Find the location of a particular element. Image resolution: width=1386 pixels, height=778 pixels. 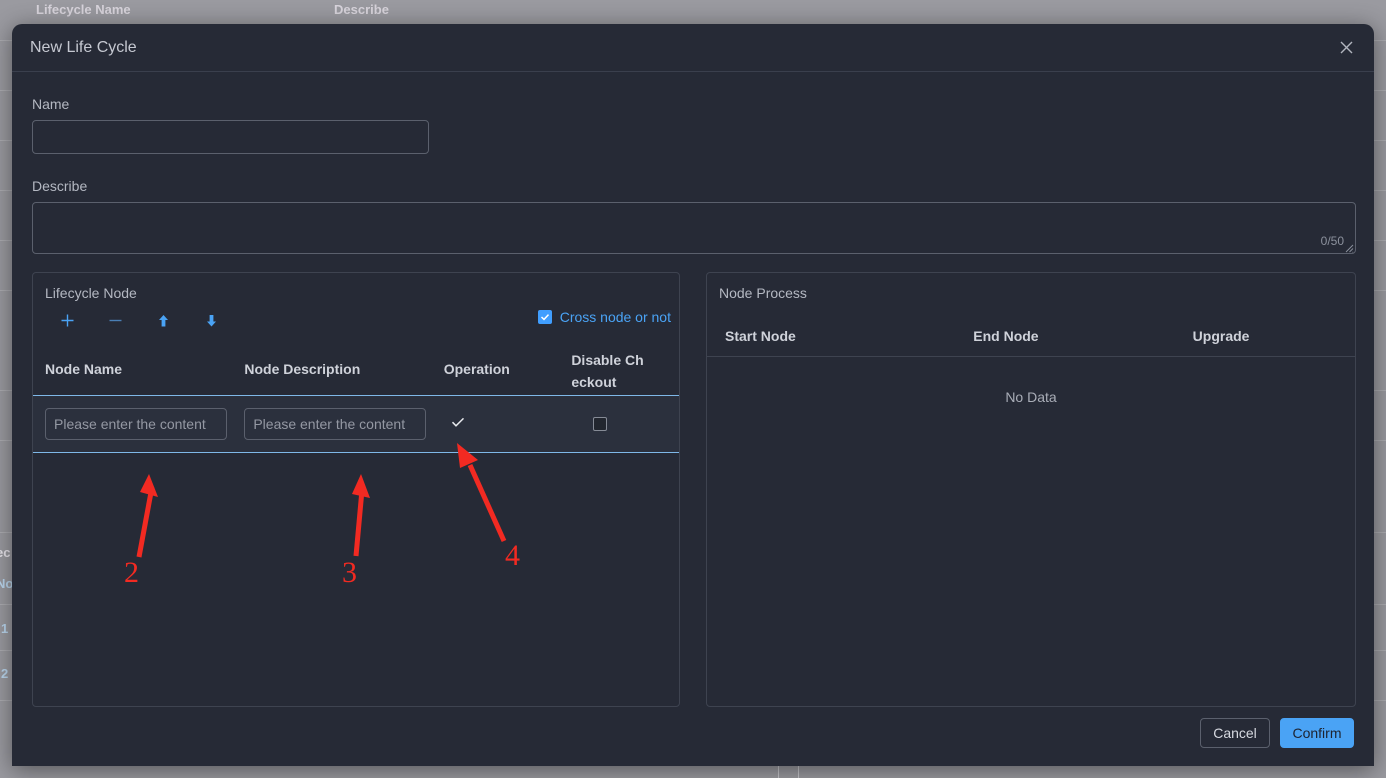

dialog-title: New Life Cycle is located at coordinates (83, 47).